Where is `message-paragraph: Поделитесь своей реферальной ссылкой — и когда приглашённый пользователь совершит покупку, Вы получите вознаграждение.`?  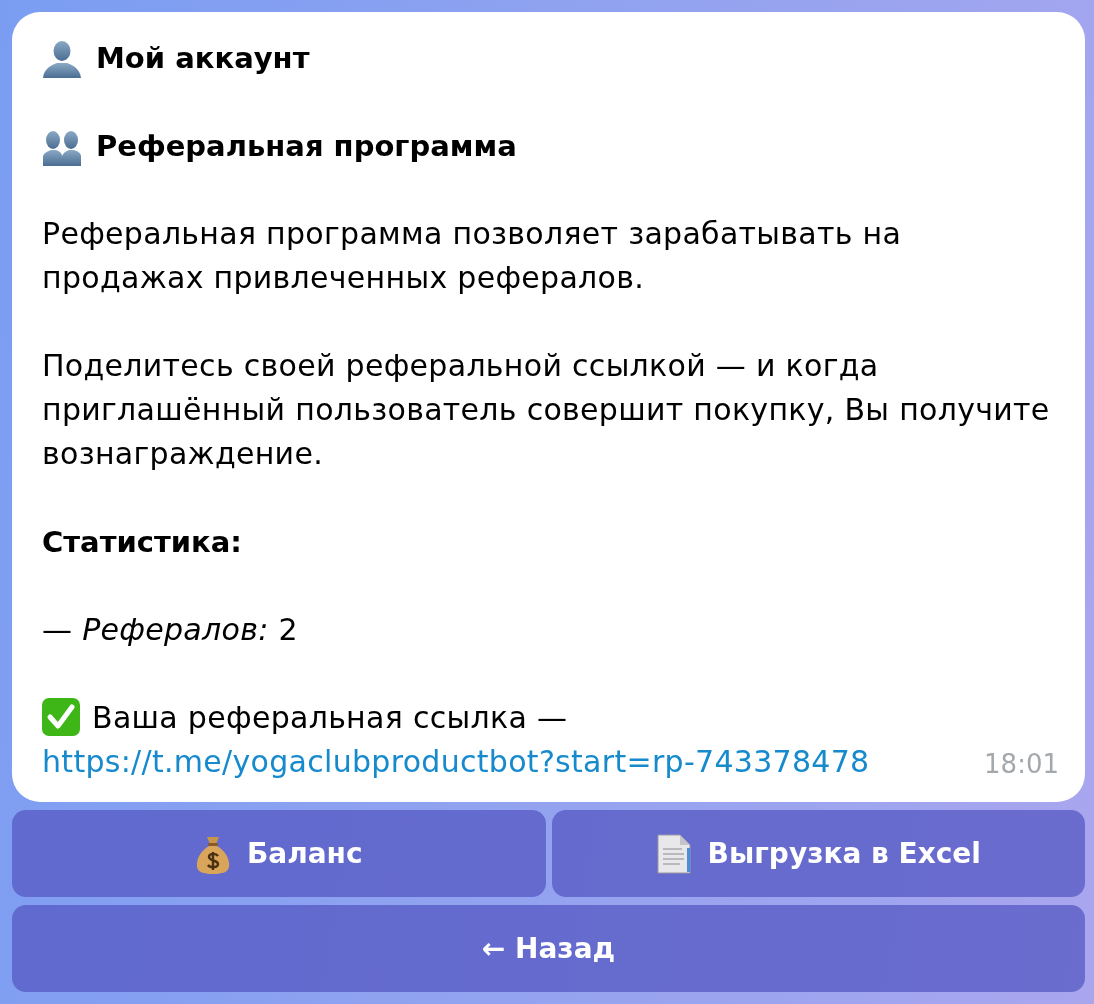 message-paragraph: Поделитесь своей реферальной ссылкой — и когда приглашённый пользователь совершит покупку, Вы получите вознаграждение. is located at coordinates (546, 410).